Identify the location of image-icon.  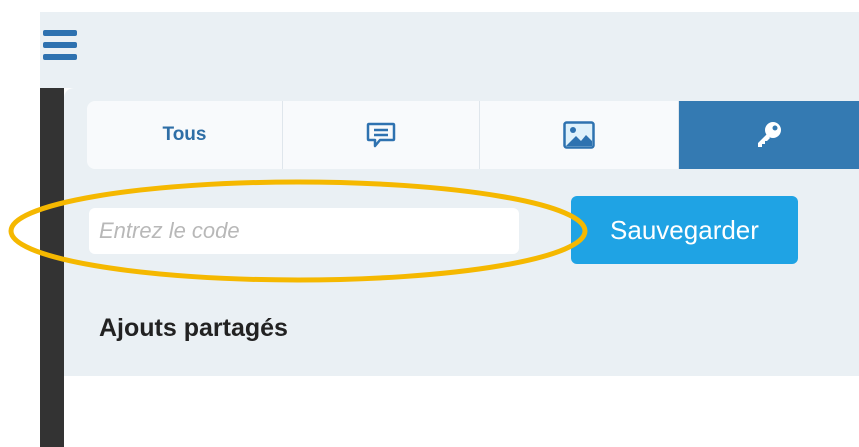
(579, 135).